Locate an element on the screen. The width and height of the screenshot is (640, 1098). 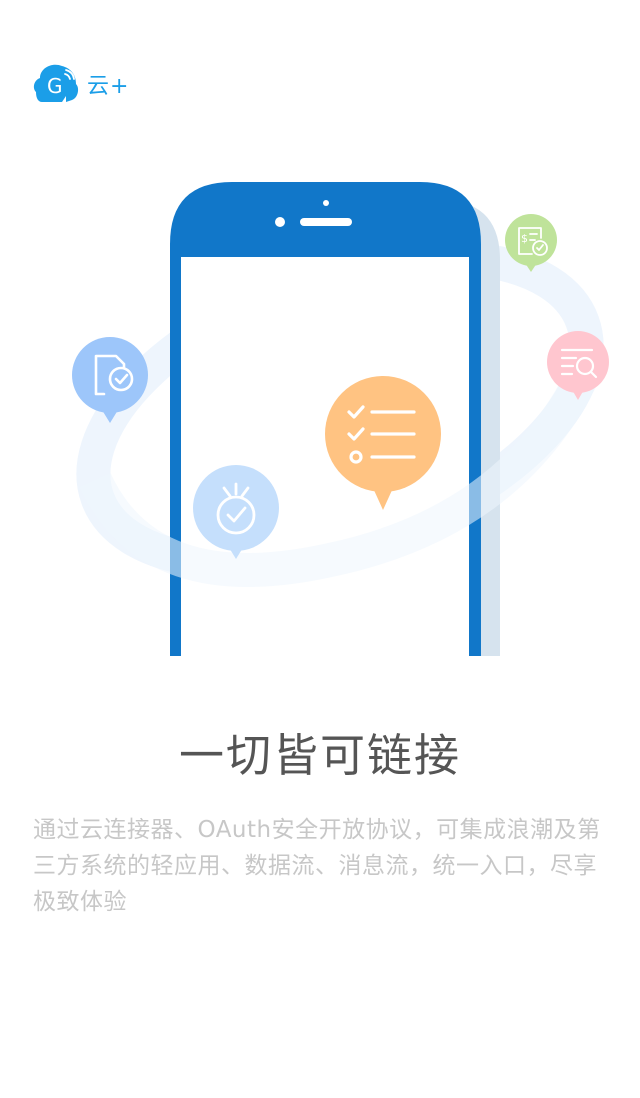
phone-speaker is located at coordinates (326, 222).